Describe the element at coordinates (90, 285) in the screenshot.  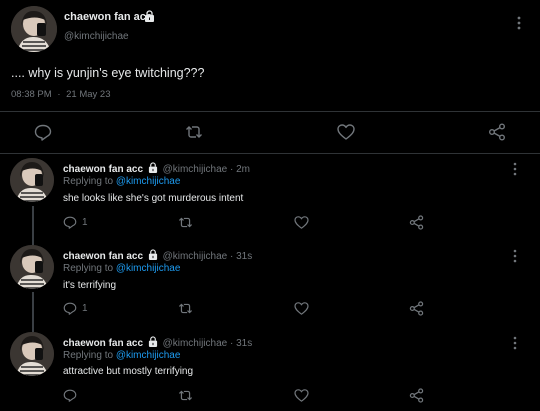
I see `tweet-text: it's terrifying` at that location.